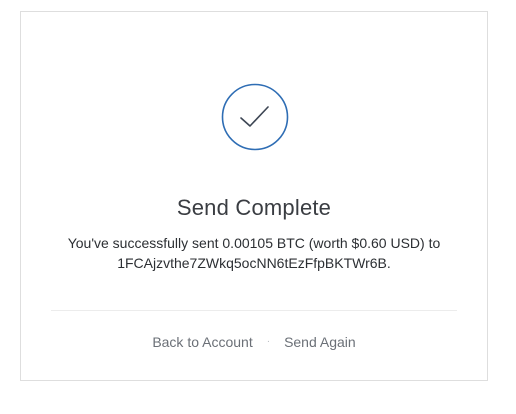  What do you see at coordinates (254, 263) in the screenshot?
I see `recipient-address: 1FCAjzvthe7ZWkq5ocNN6tEzFfpBKTWr6B.` at bounding box center [254, 263].